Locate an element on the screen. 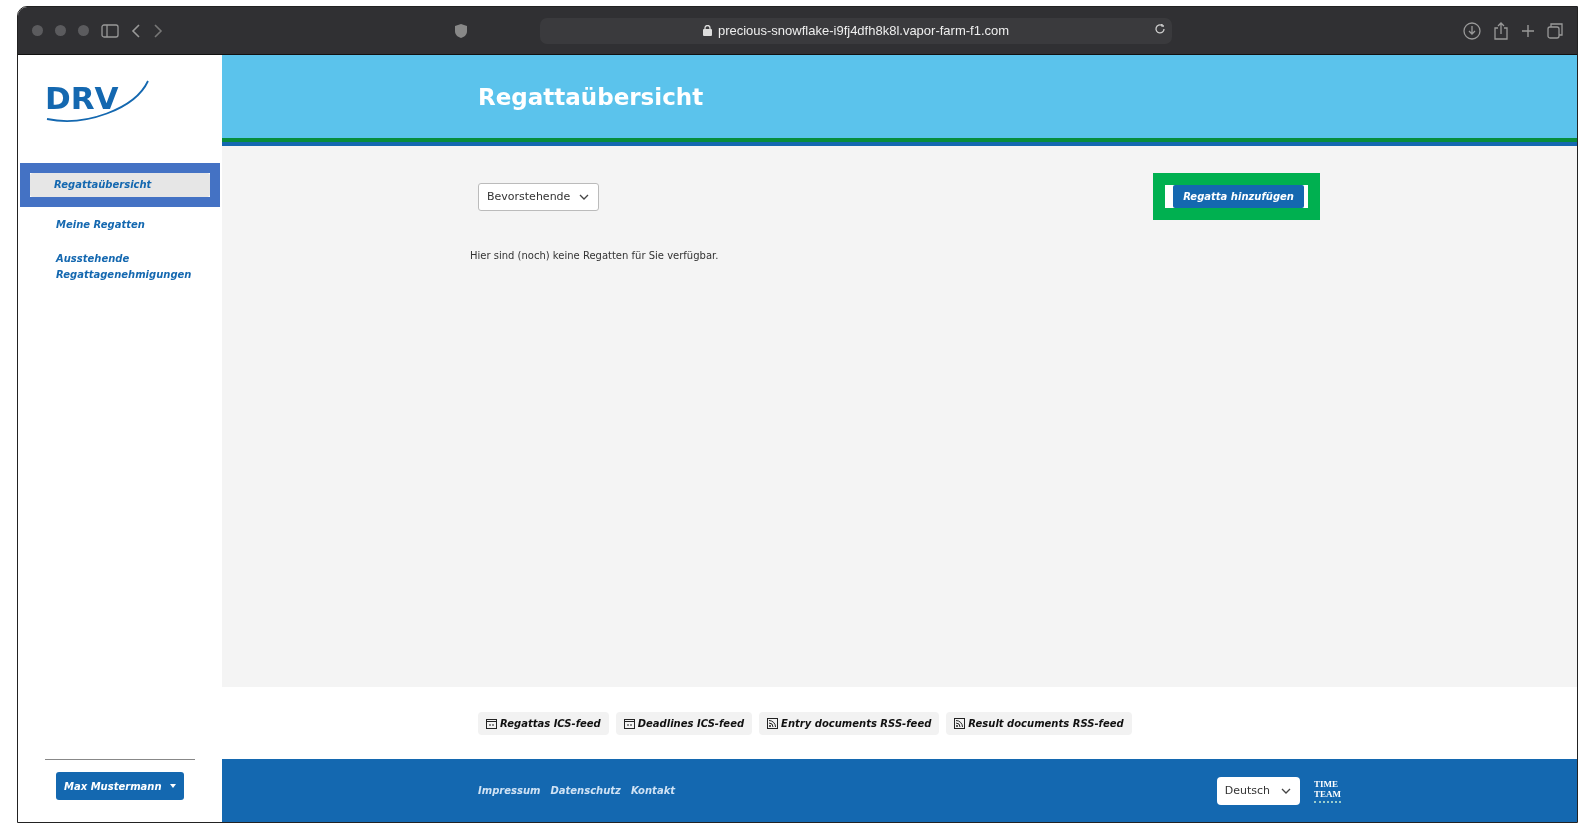  forward-icon is located at coordinates (158, 30).